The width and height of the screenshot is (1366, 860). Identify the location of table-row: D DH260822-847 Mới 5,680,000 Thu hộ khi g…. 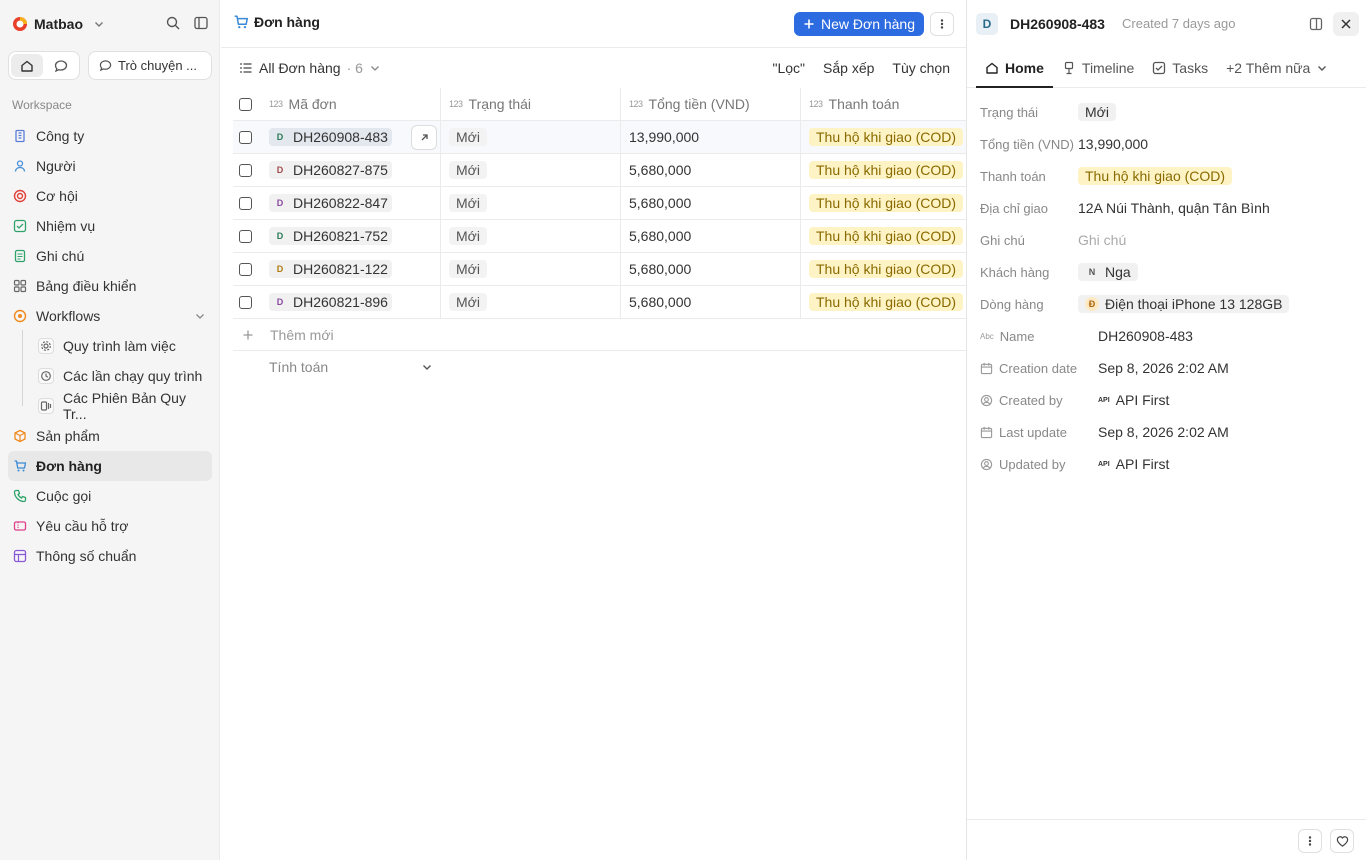
(599, 203).